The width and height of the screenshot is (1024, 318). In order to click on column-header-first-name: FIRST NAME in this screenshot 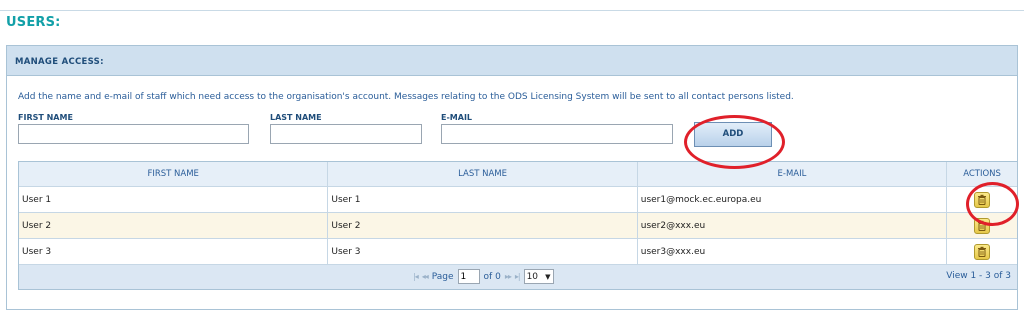, I will do `click(174, 174)`.